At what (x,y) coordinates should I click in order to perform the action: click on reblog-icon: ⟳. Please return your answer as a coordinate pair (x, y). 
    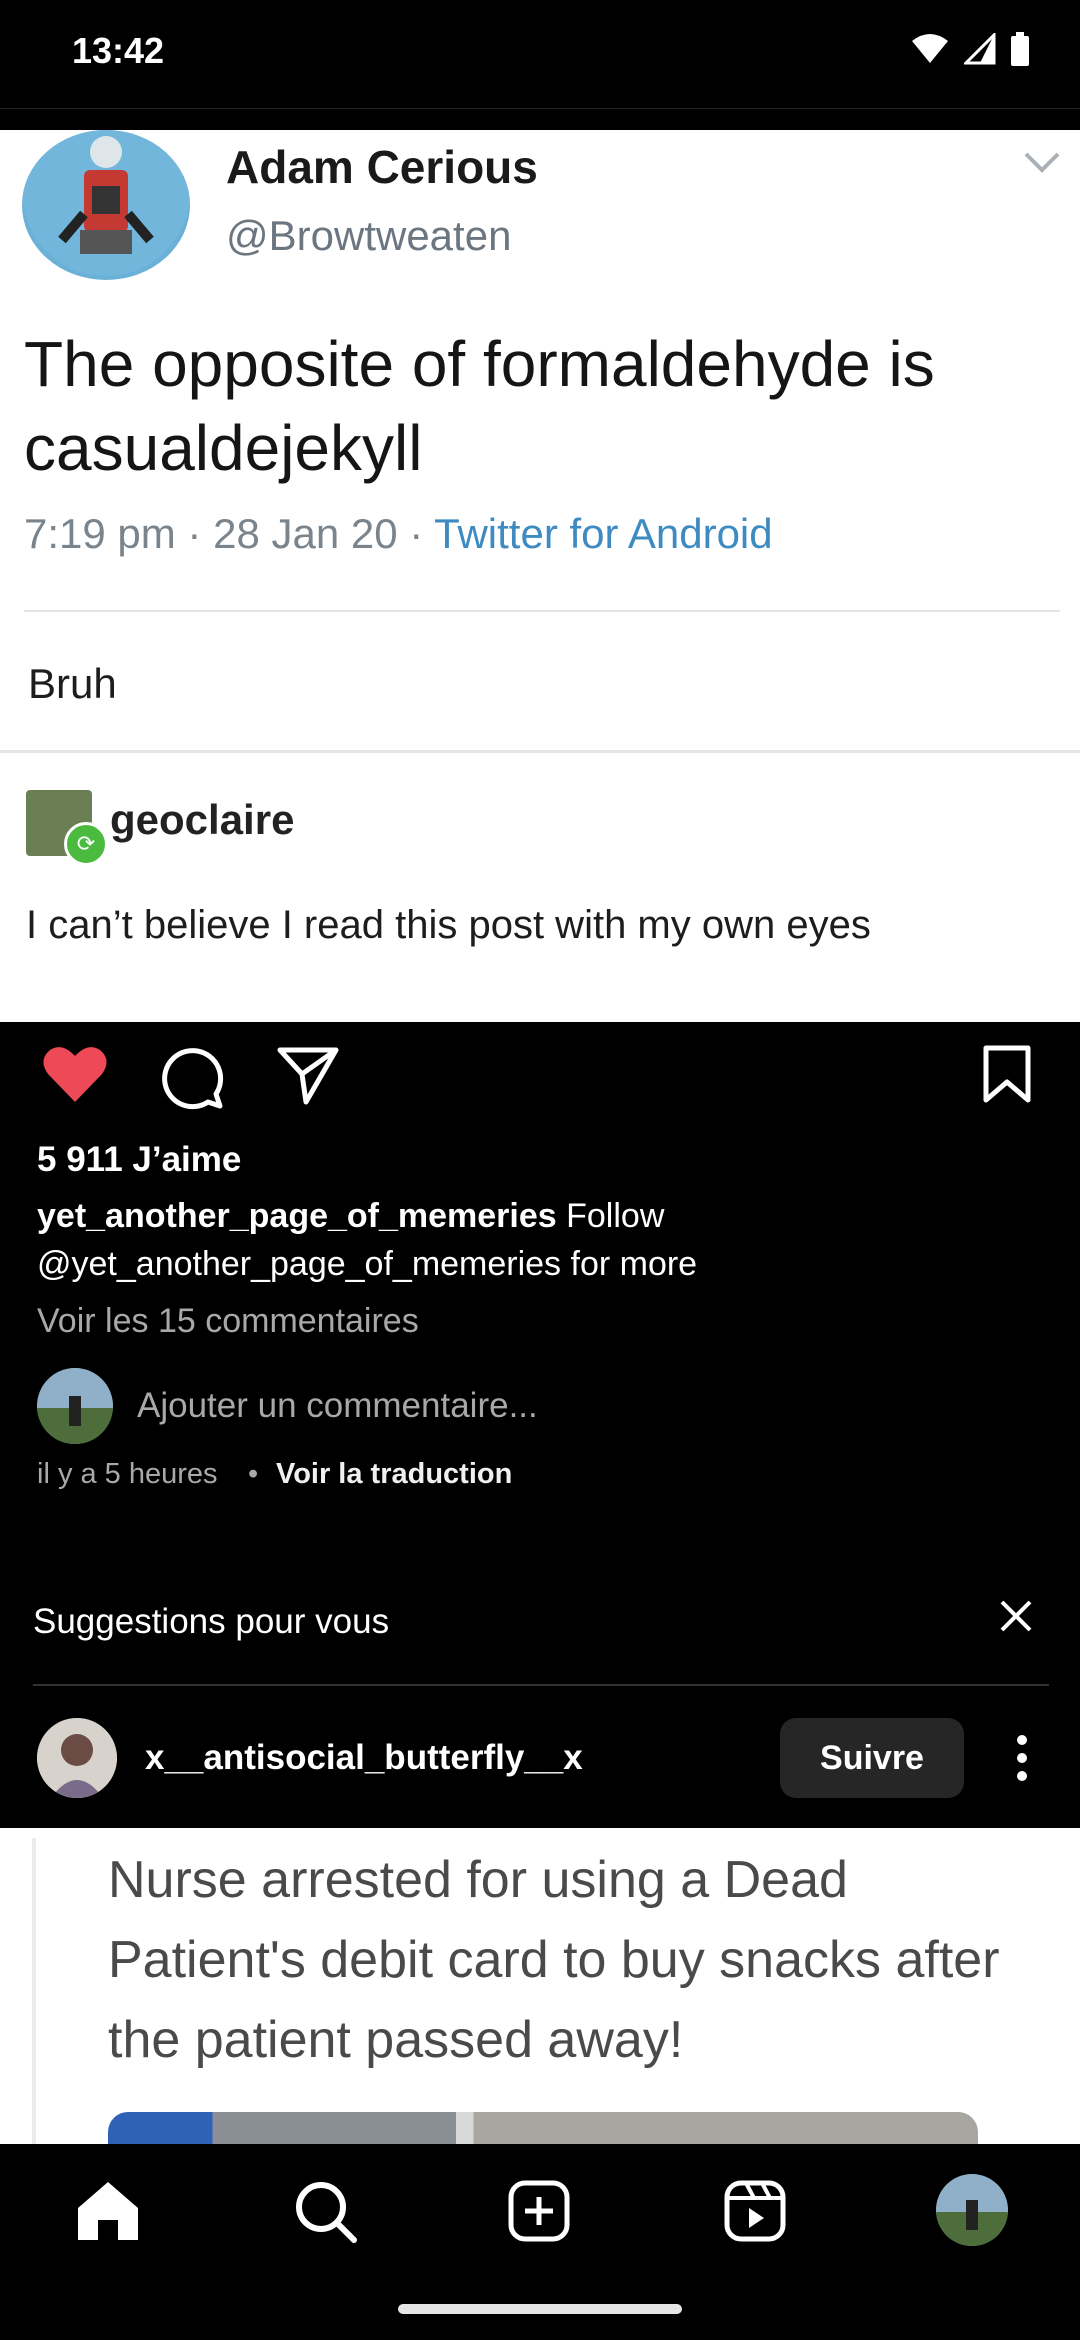
    Looking at the image, I should click on (86, 844).